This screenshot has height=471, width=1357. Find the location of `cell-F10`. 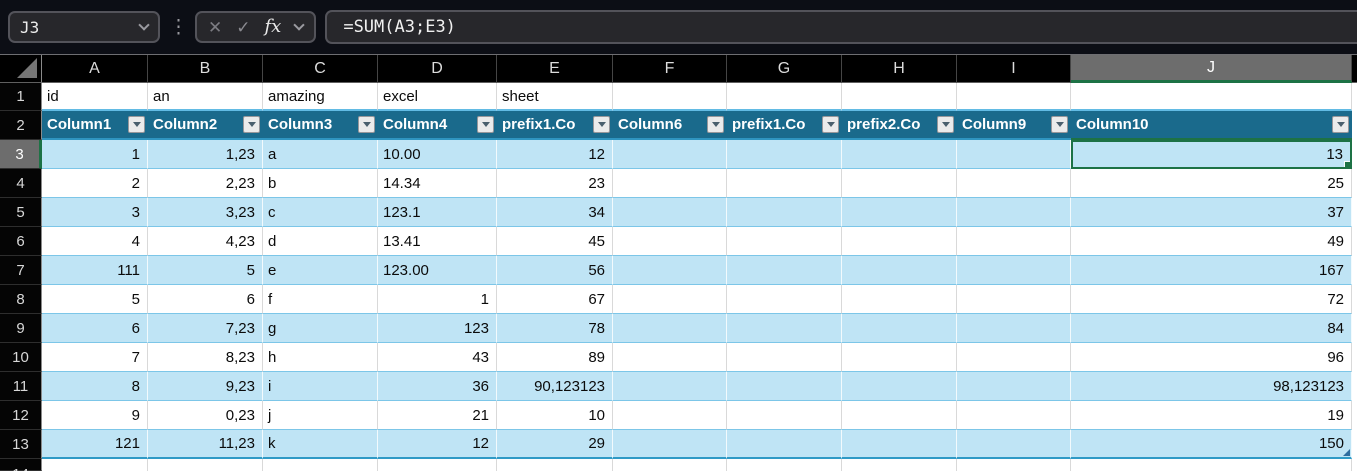

cell-F10 is located at coordinates (670, 357).